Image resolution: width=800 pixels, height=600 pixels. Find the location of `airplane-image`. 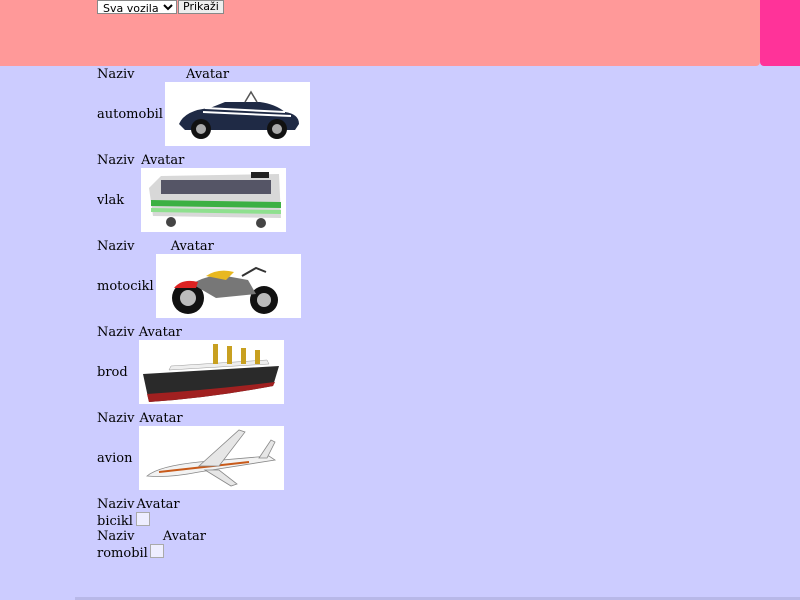

airplane-image is located at coordinates (212, 458).